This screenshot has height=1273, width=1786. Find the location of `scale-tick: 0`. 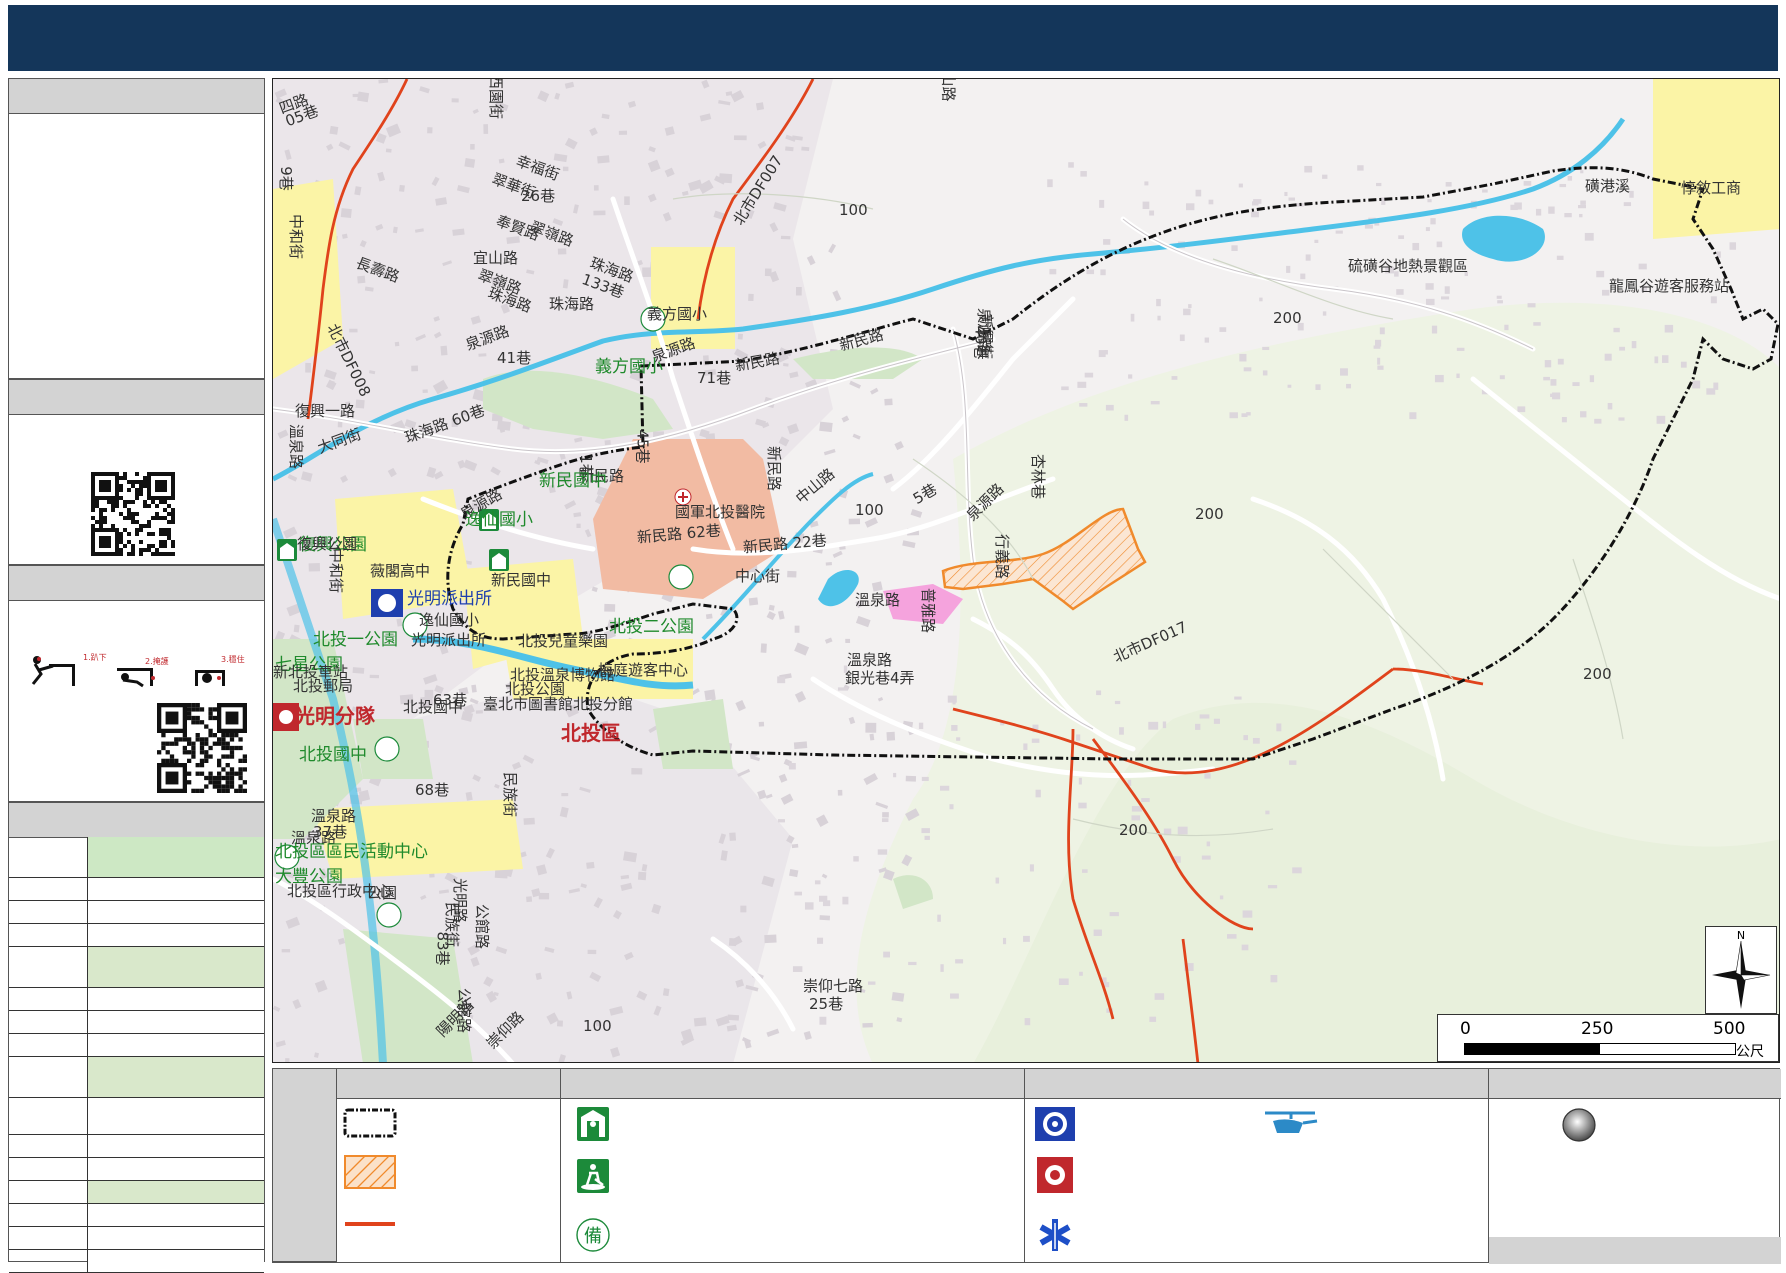

scale-tick: 0 is located at coordinates (1465, 1029).